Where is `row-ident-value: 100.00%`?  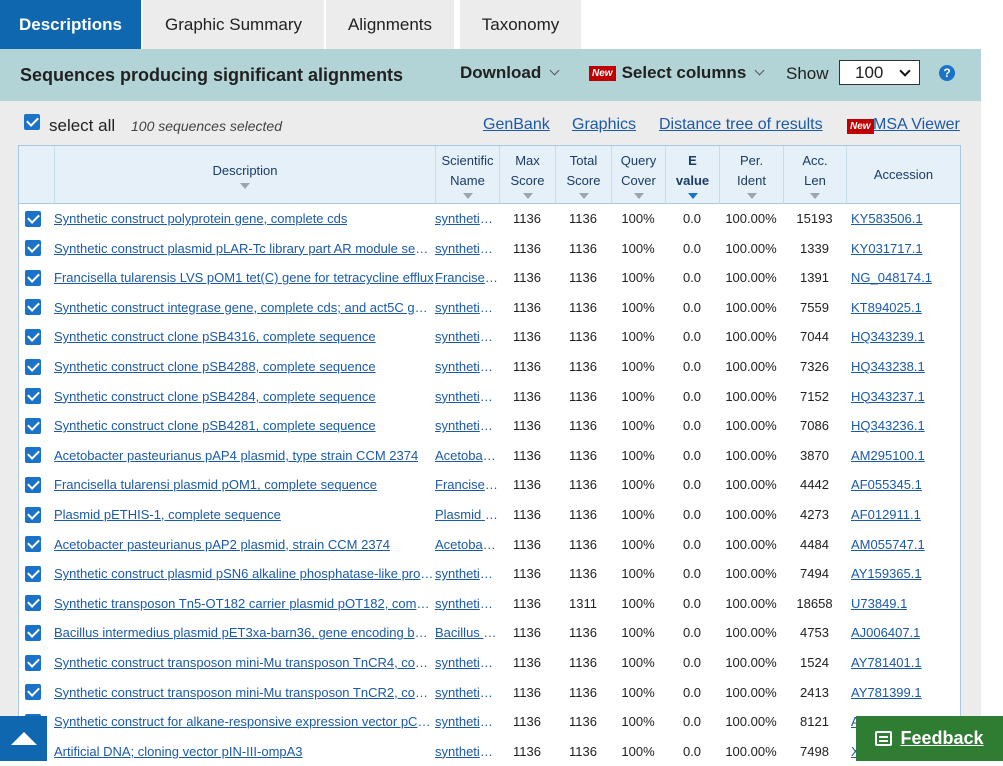 row-ident-value: 100.00% is located at coordinates (751, 544).